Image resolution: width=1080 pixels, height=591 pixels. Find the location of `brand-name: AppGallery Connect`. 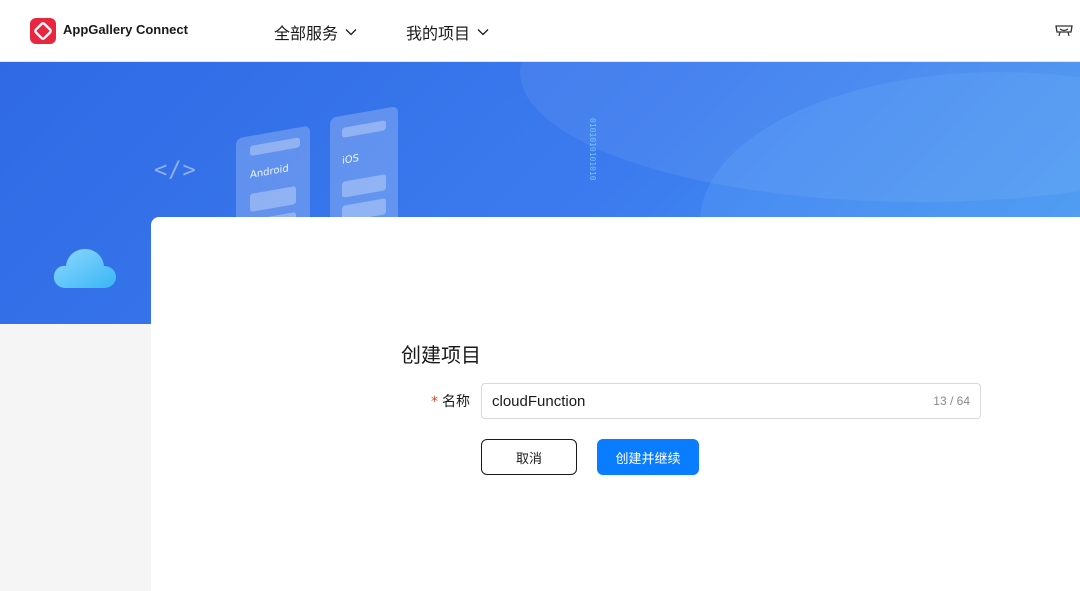

brand-name: AppGallery Connect is located at coordinates (125, 29).